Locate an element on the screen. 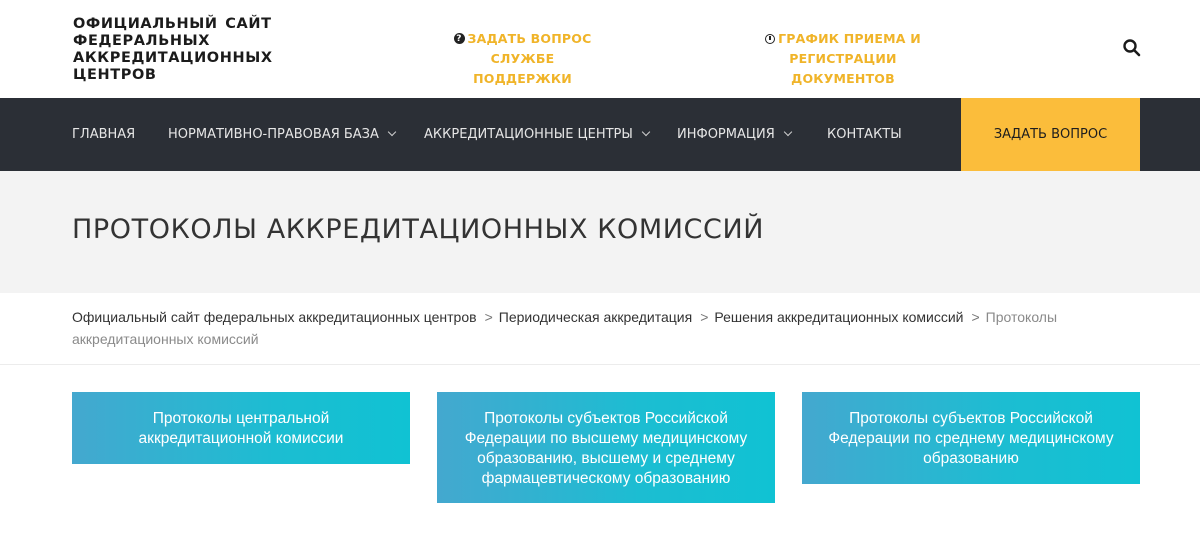 This screenshot has width=1200, height=539. nav-item-home: ГЛАВНАЯ is located at coordinates (103, 134).